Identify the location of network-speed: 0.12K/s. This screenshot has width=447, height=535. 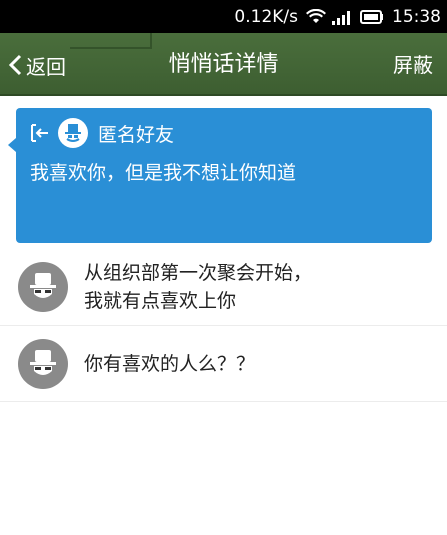
(266, 16).